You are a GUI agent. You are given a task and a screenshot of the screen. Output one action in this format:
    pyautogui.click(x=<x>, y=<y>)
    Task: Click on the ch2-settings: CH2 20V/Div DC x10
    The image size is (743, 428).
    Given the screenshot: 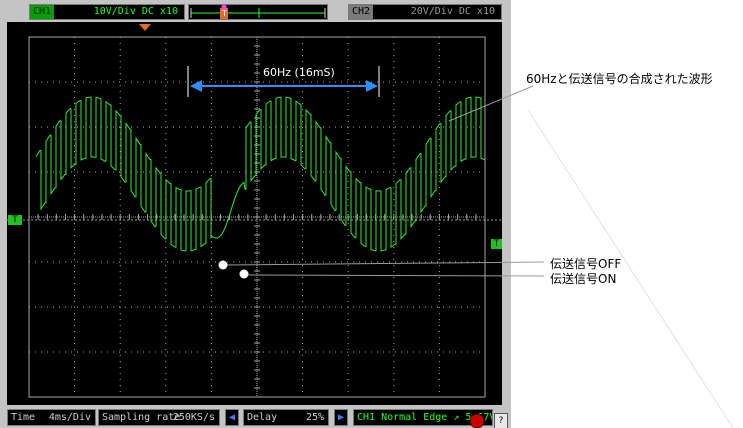 What is the action you would take?
    pyautogui.click(x=425, y=12)
    